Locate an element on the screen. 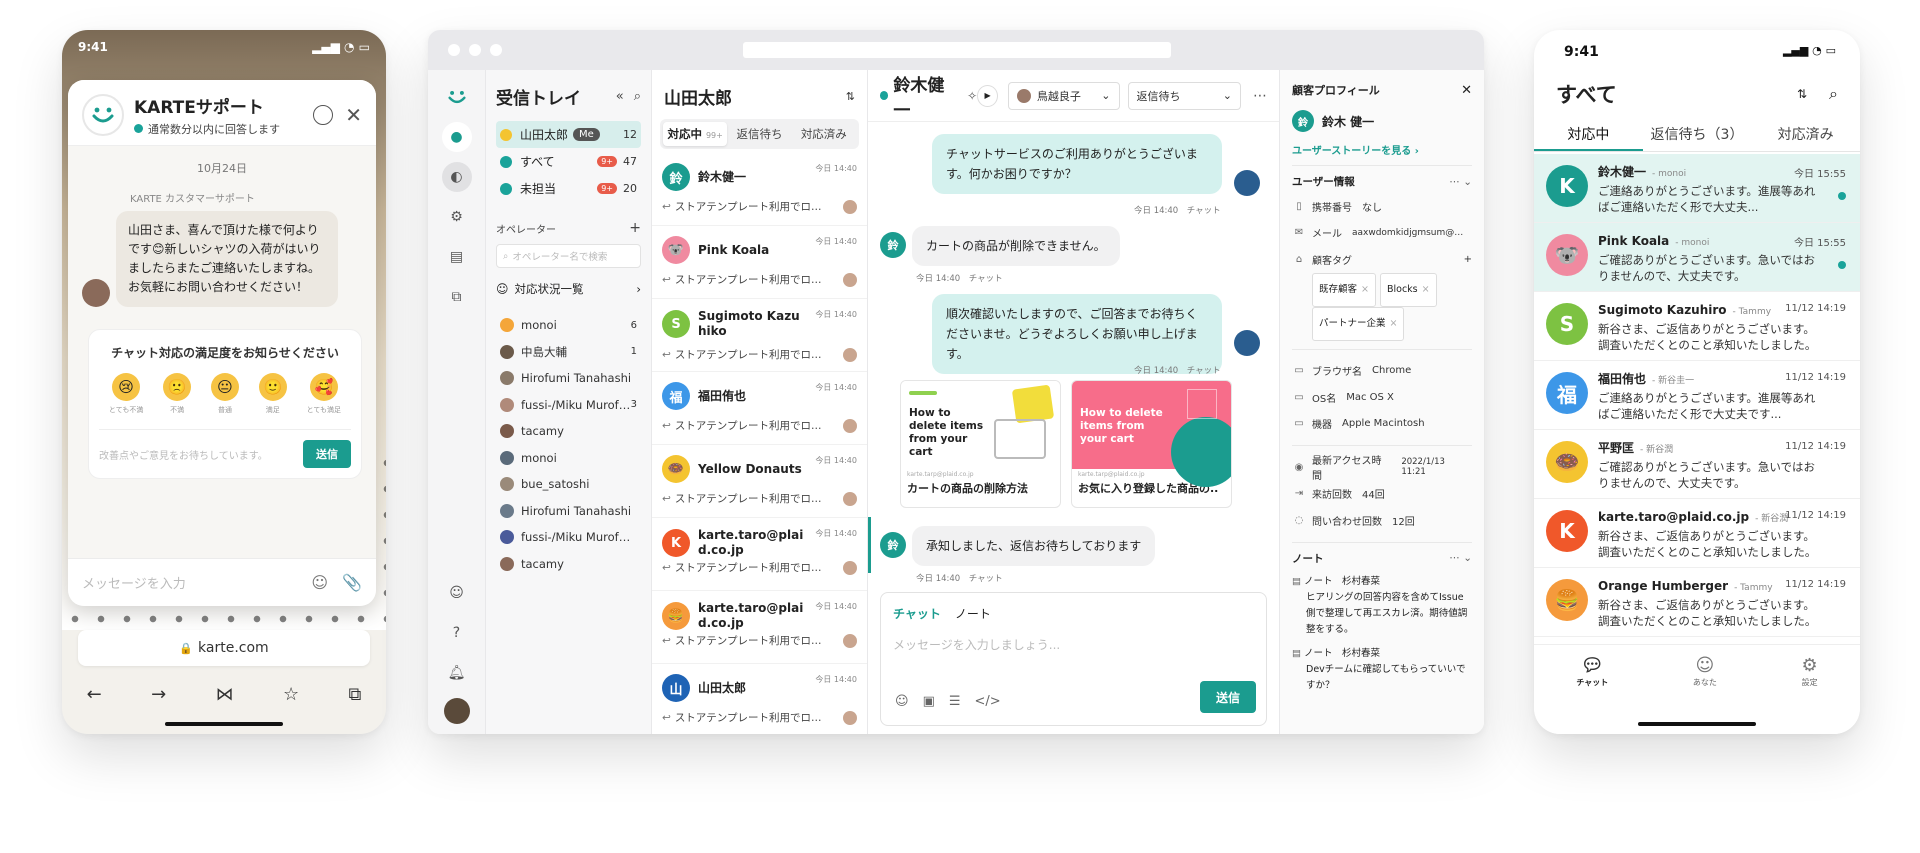 This screenshot has width=1920, height=853. status-select: 返信待ち ⌄ is located at coordinates (1184, 95).